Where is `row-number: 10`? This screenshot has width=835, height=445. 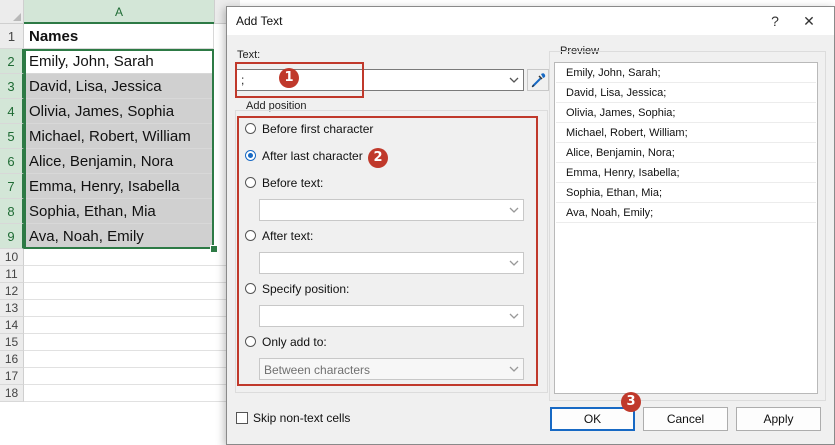 row-number: 10 is located at coordinates (12, 257).